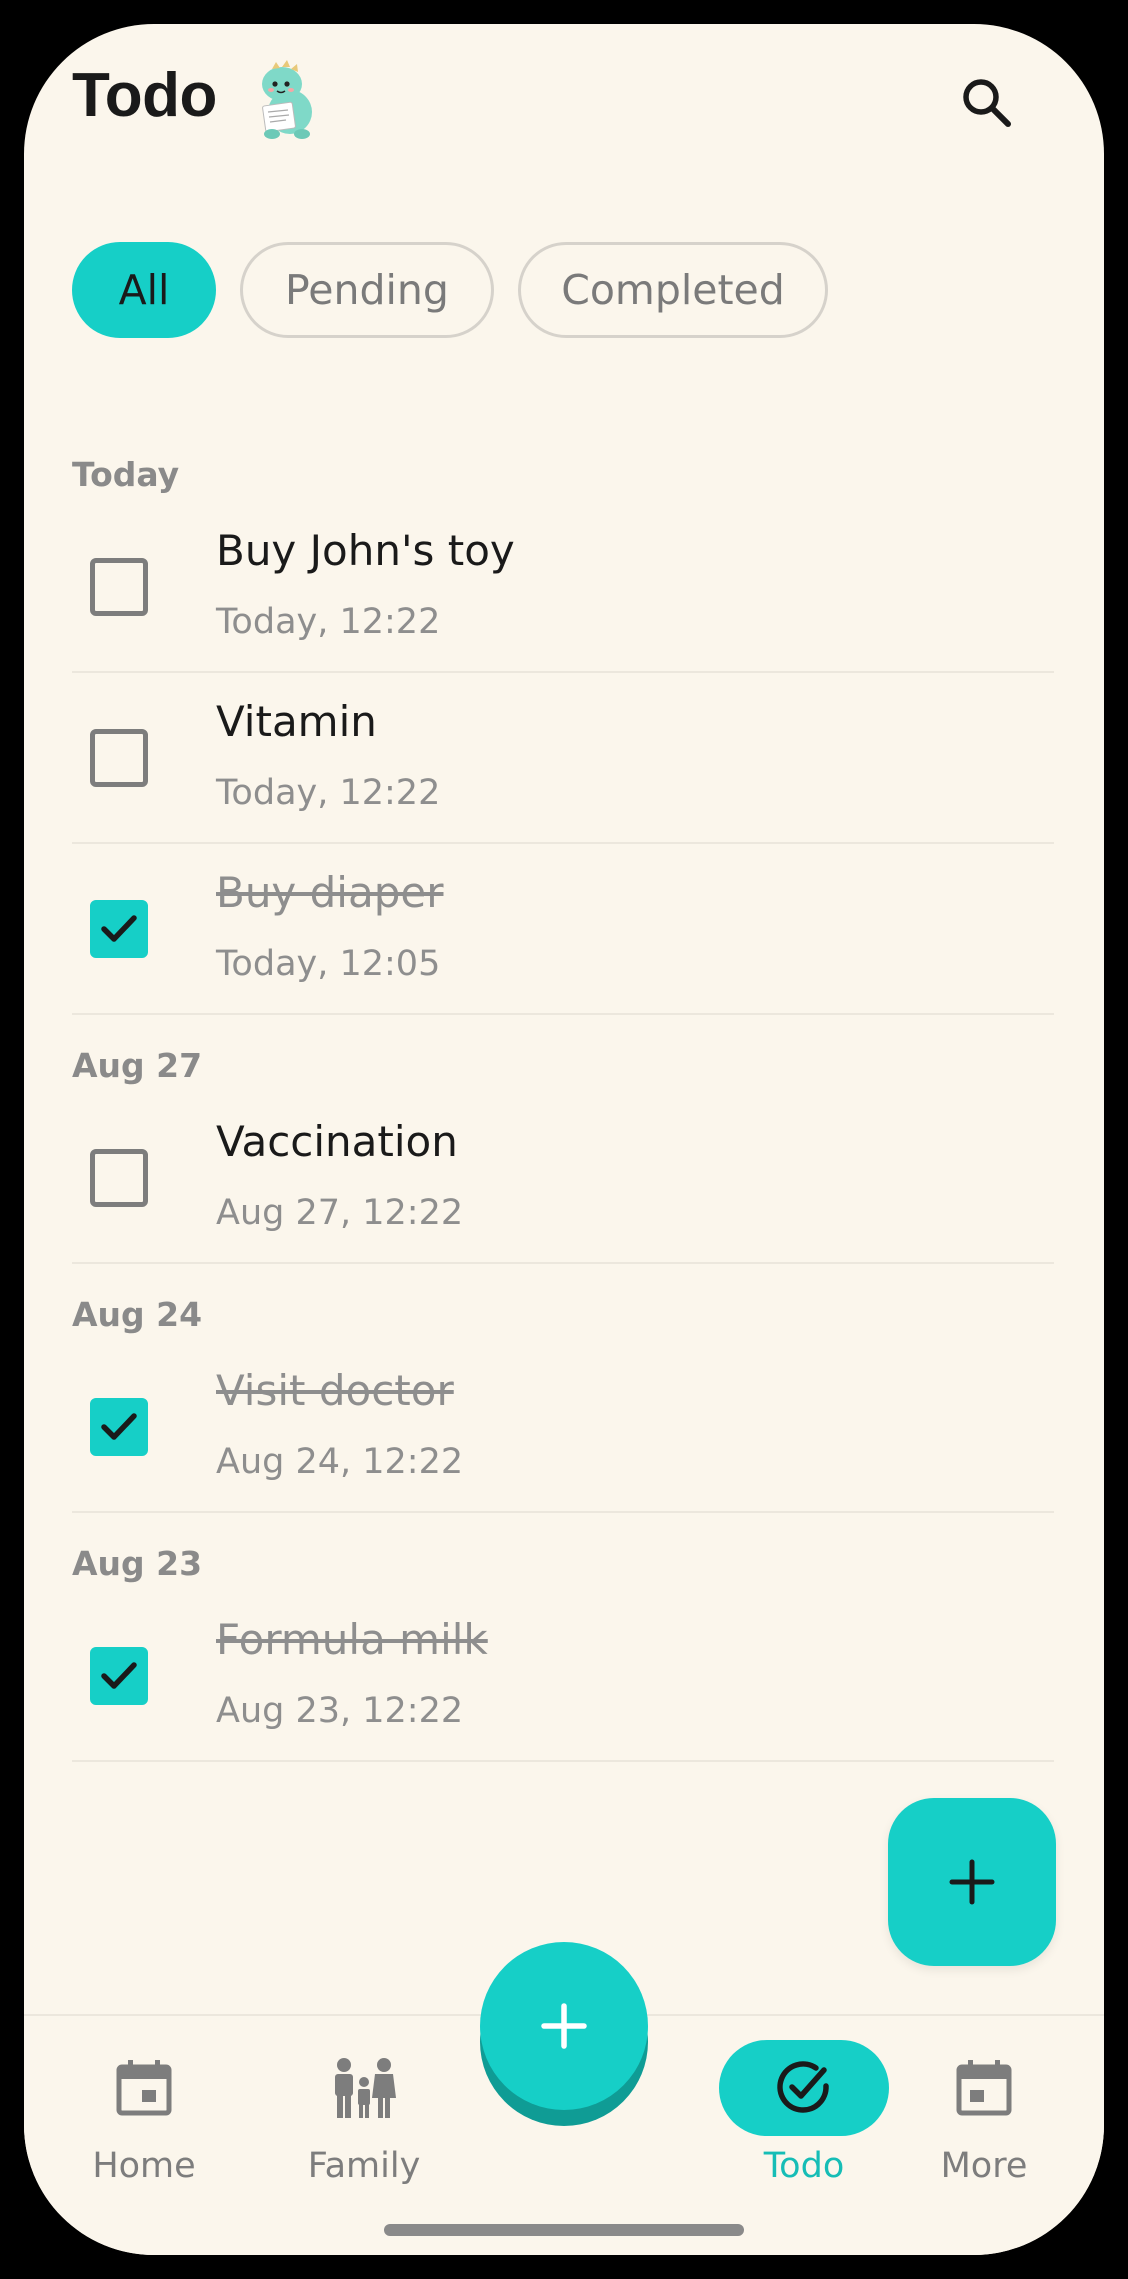 The image size is (1128, 2279). I want to click on center-add-face, so click(564, 2026).